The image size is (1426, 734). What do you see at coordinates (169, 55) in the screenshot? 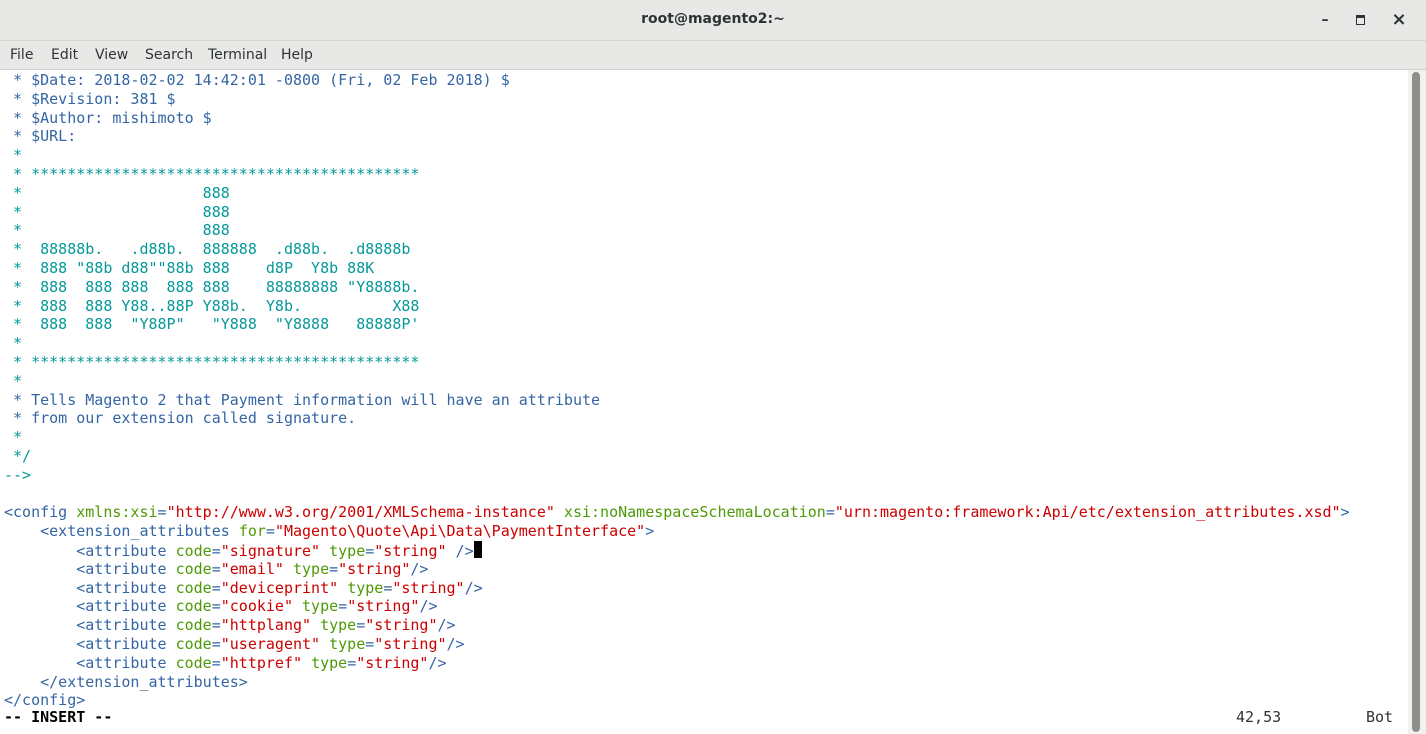
I see `menu-search: Search` at bounding box center [169, 55].